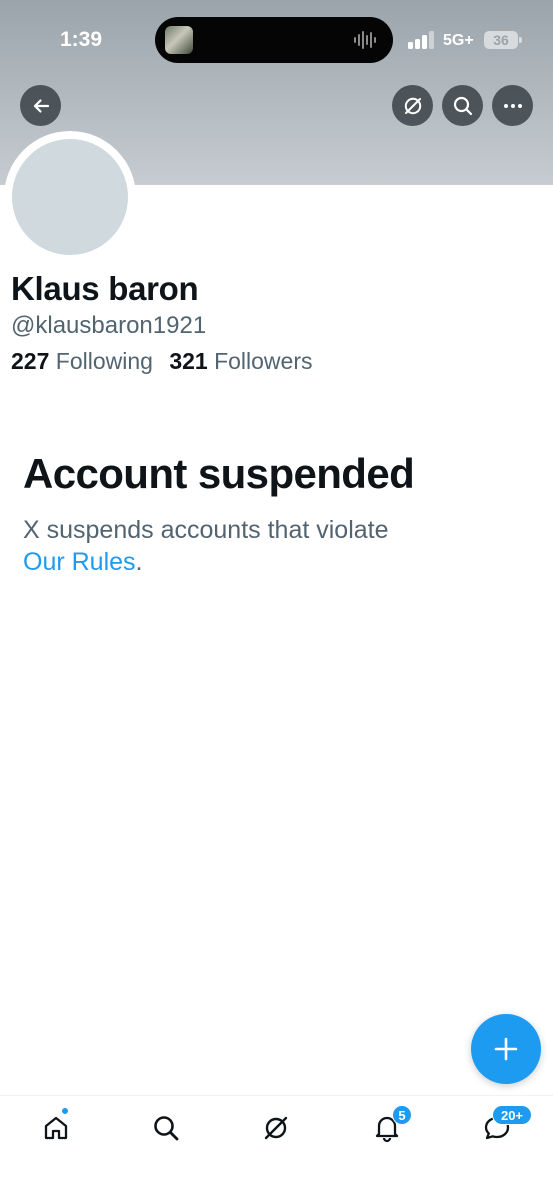 The width and height of the screenshot is (553, 1200). I want to click on followers-link: 321 Followers, so click(245, 361).